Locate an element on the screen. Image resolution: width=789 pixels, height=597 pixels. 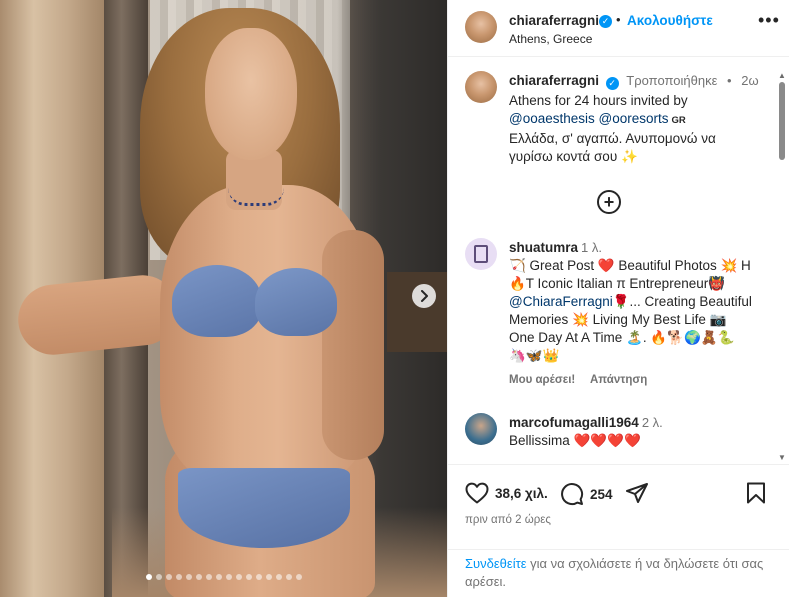
caption-mention: @ooaesthesis is located at coordinates (552, 118).